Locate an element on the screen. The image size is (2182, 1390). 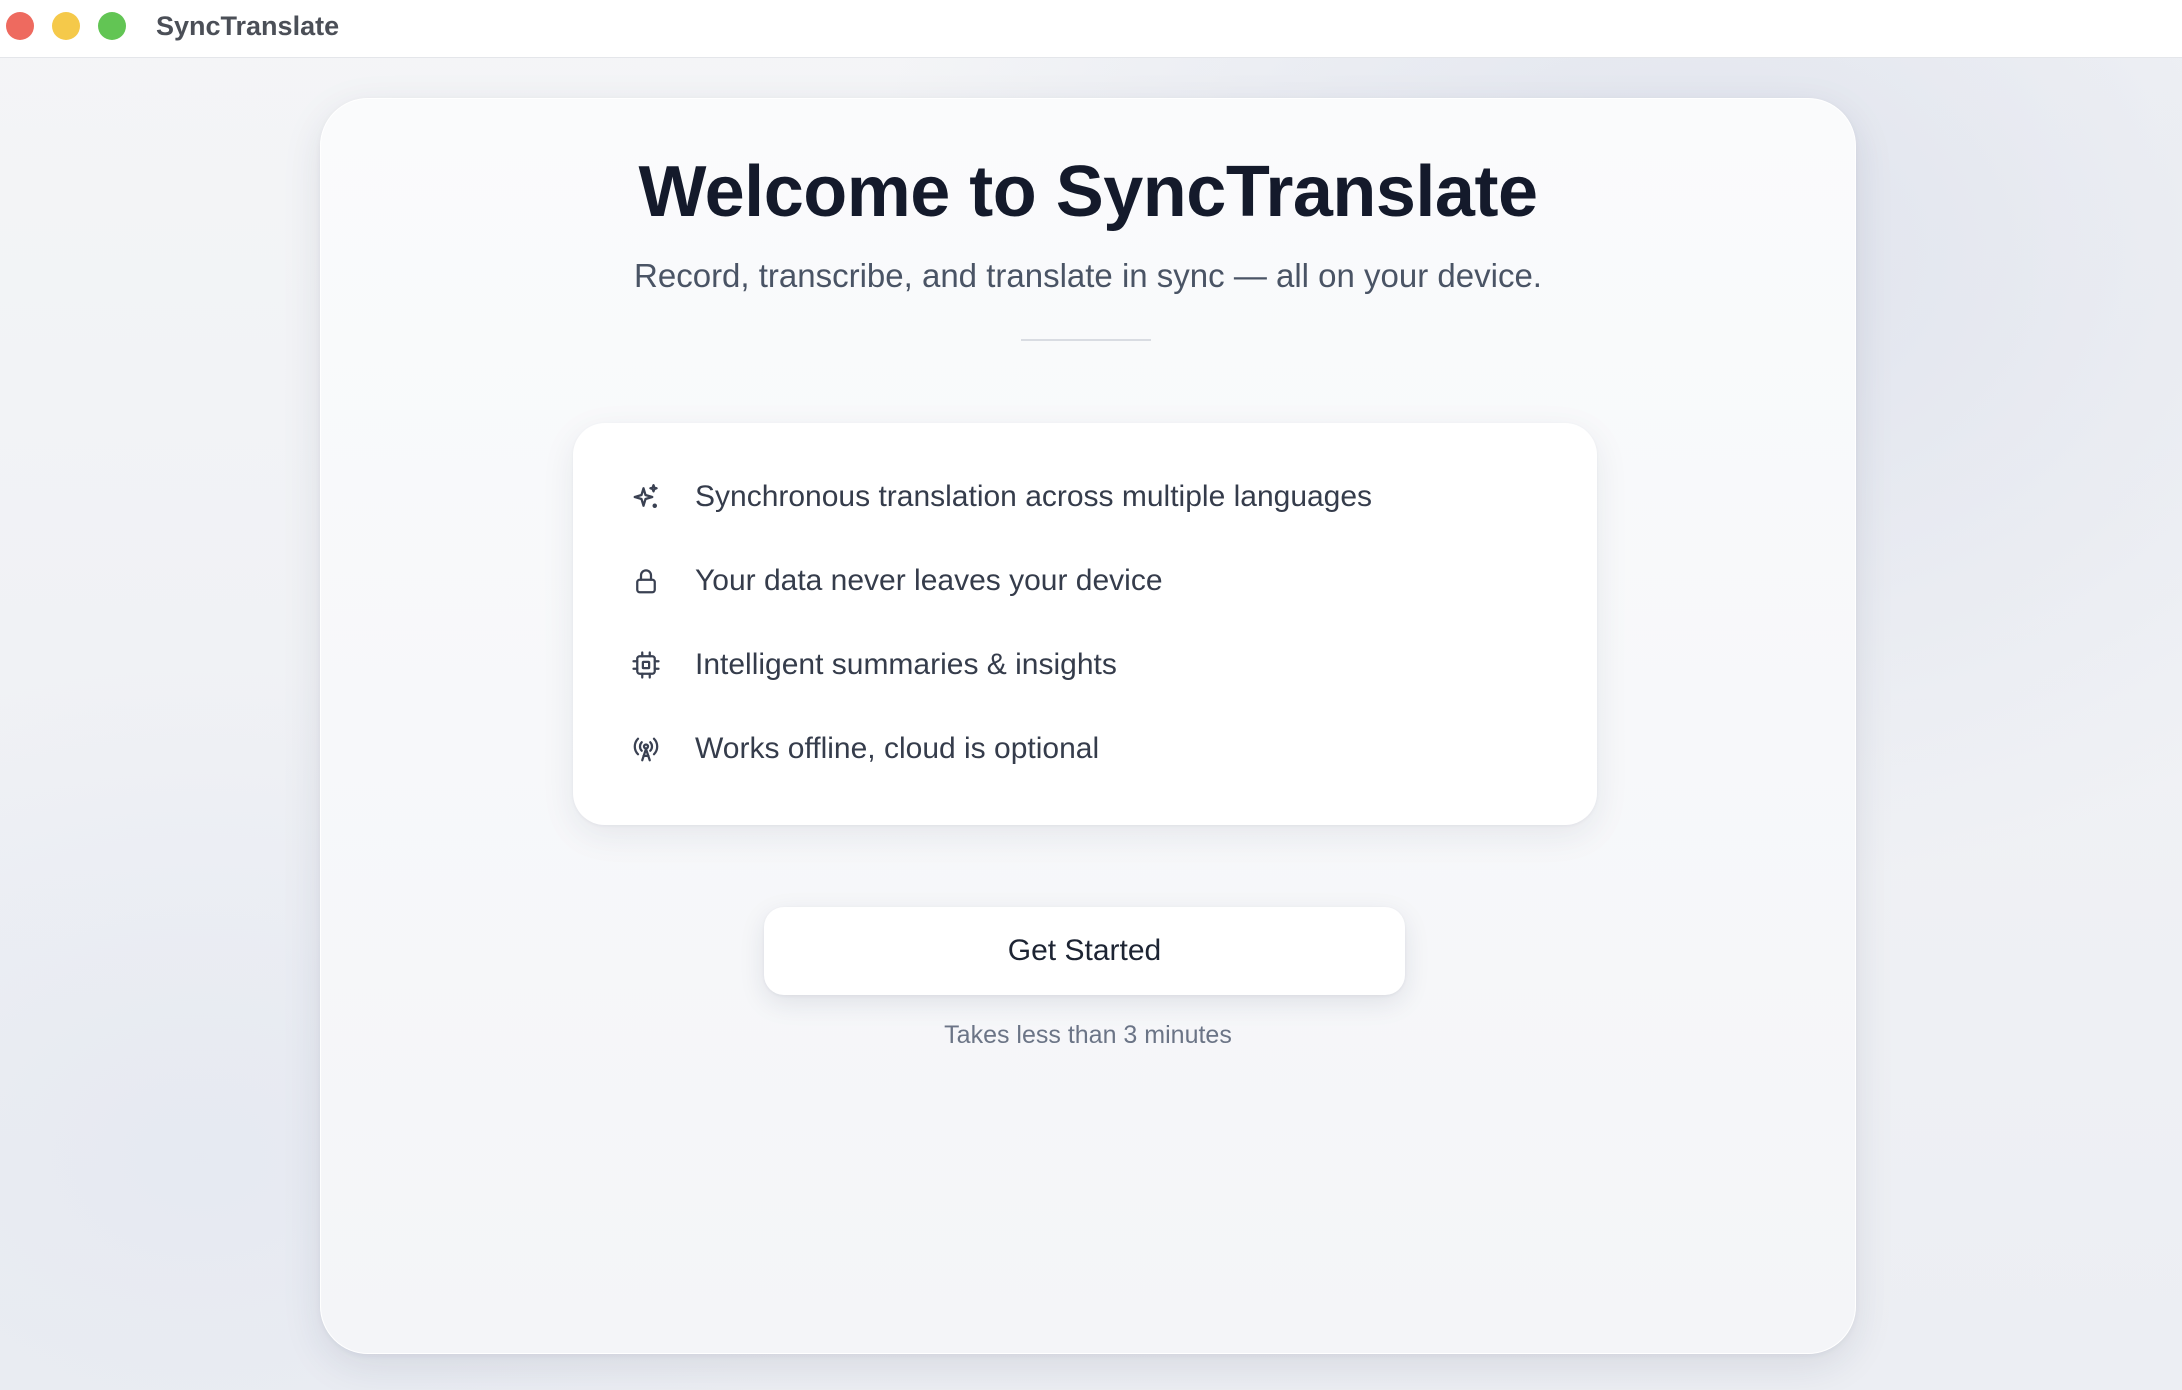
sparkles-icon is located at coordinates (646, 497).